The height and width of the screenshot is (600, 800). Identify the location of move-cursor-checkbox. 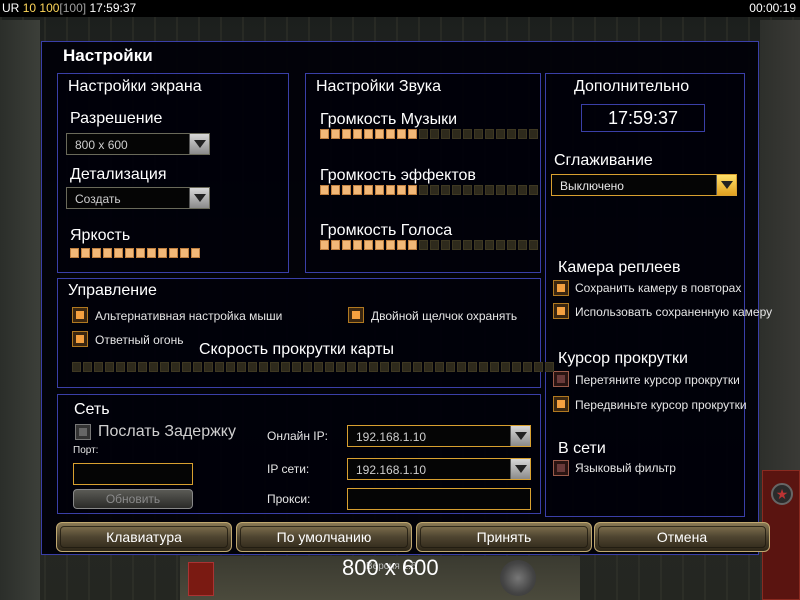
(561, 404).